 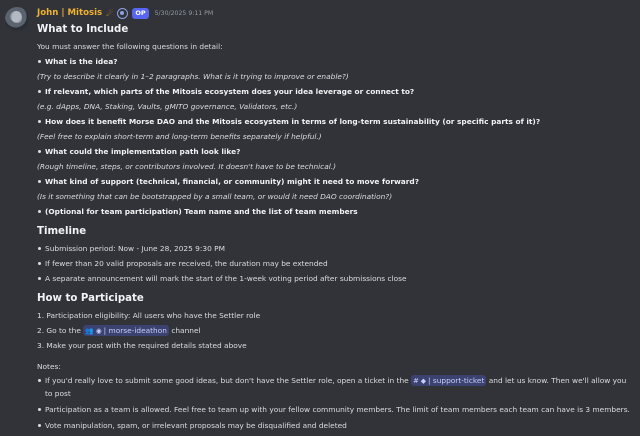 I want to click on morse-ideathon-channel-link: 👥 ◉ | morse-ideathon, so click(x=126, y=330).